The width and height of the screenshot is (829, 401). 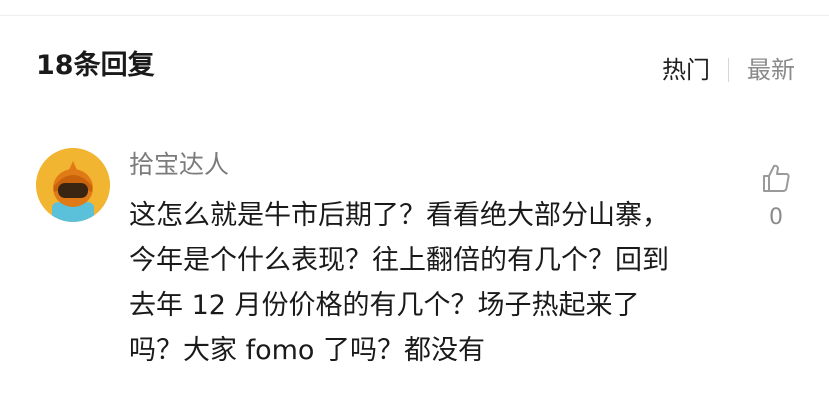 I want to click on reply-count-title: 18条回复, so click(x=95, y=65).